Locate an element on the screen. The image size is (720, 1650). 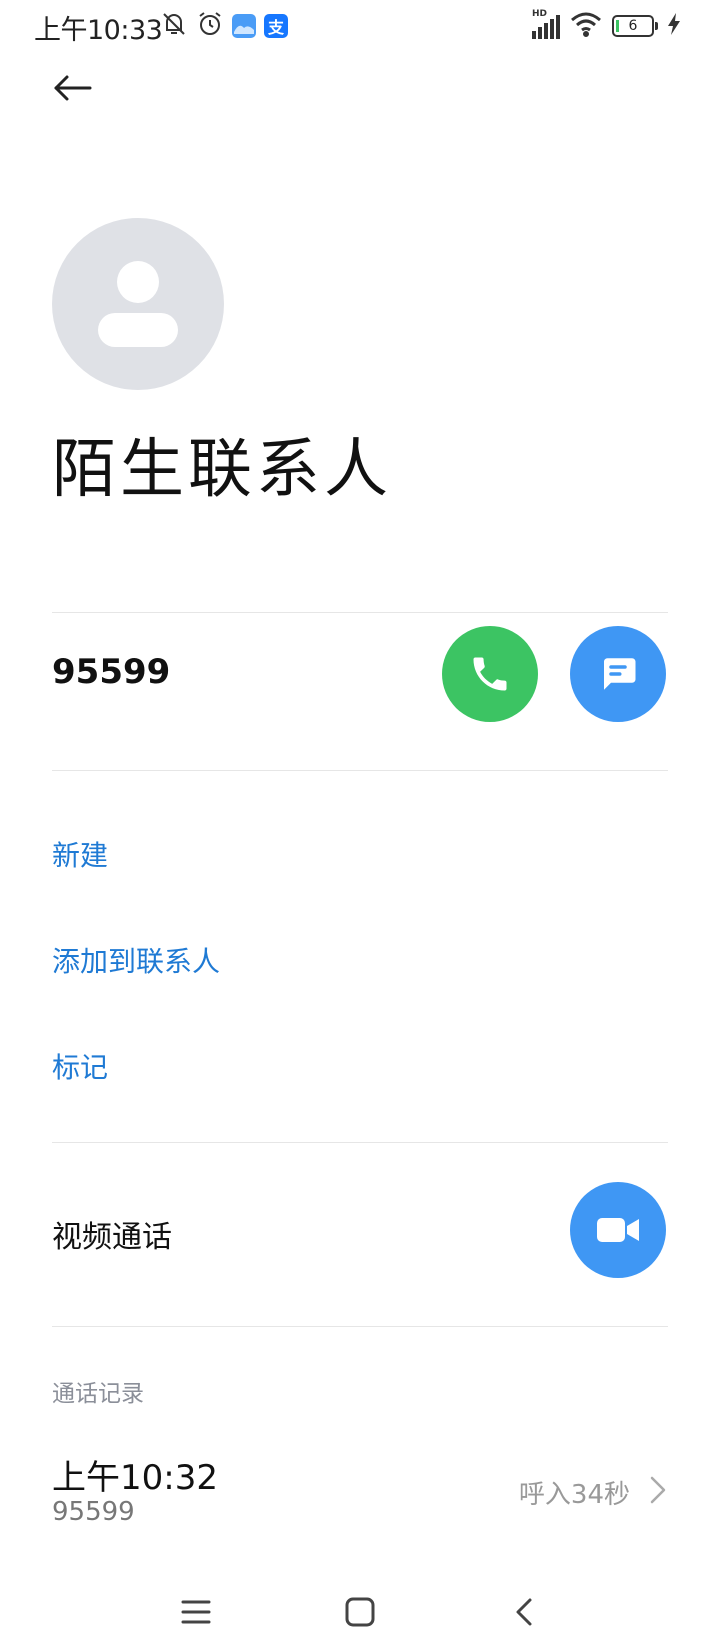
wifi-icon is located at coordinates (586, 26).